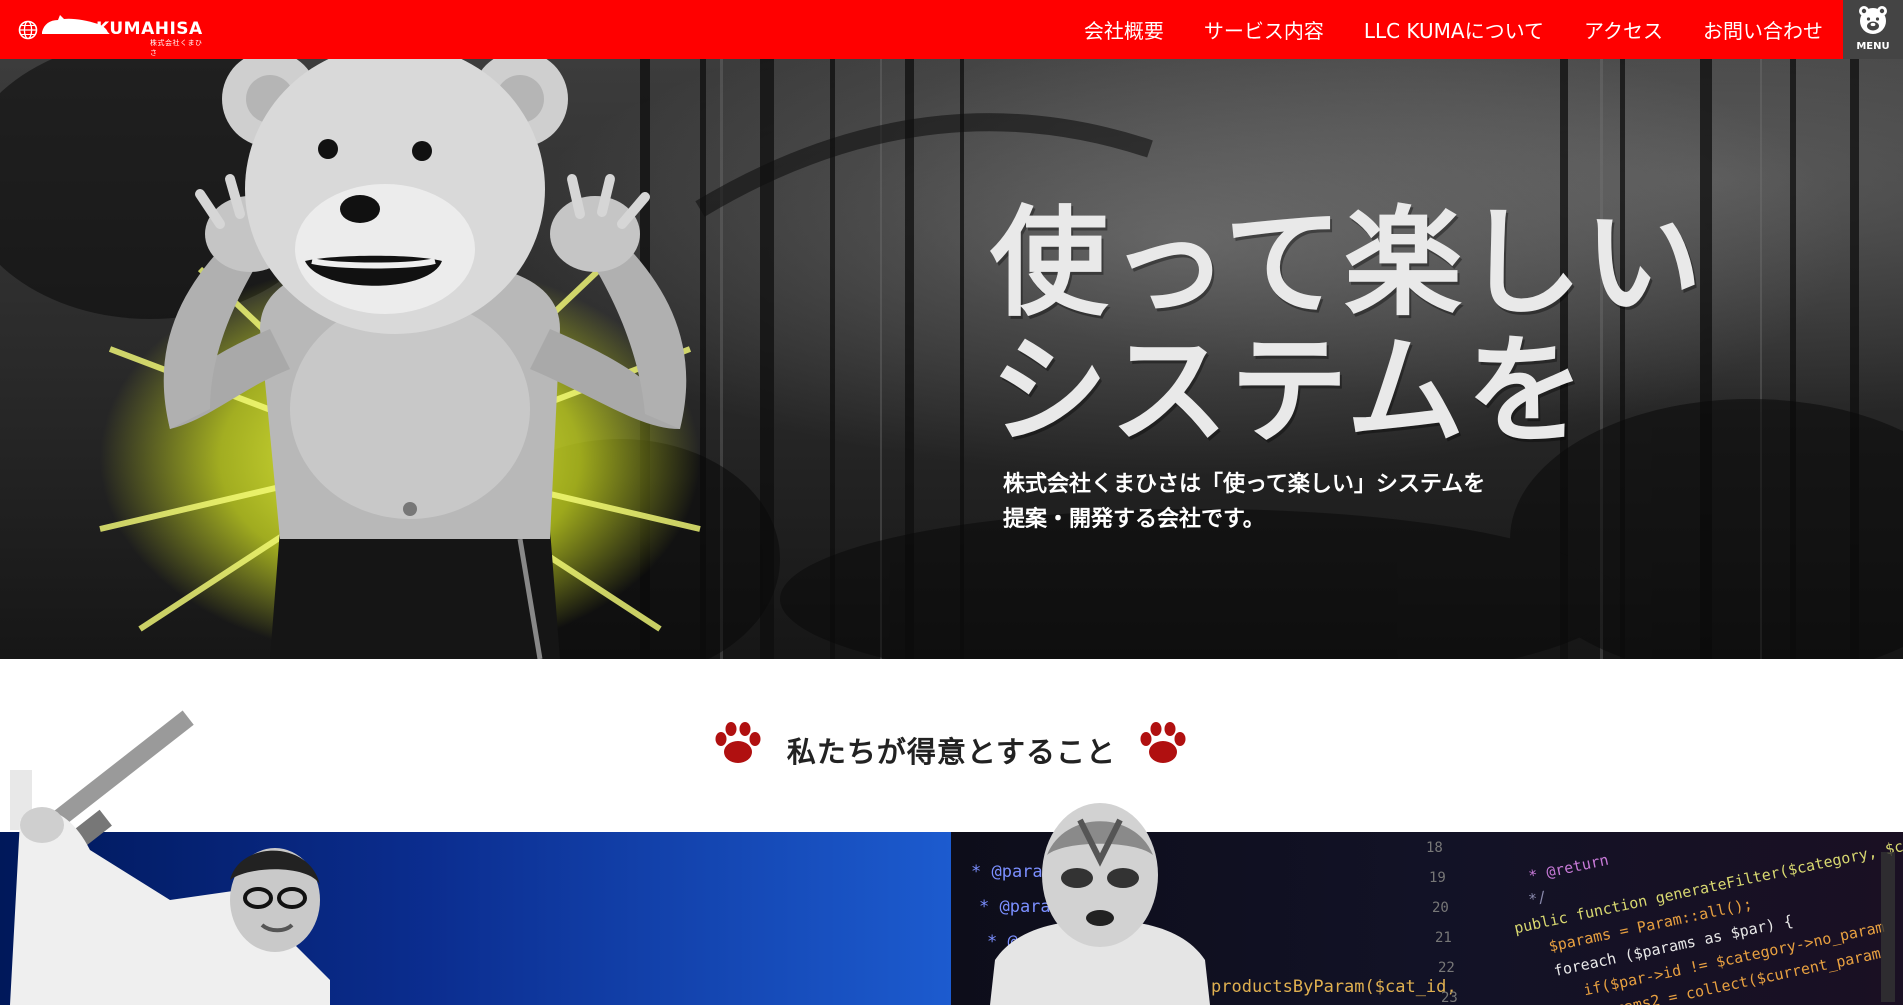  Describe the element at coordinates (1623, 29) in the screenshot. I see `nav-item-access: アクセス` at that location.